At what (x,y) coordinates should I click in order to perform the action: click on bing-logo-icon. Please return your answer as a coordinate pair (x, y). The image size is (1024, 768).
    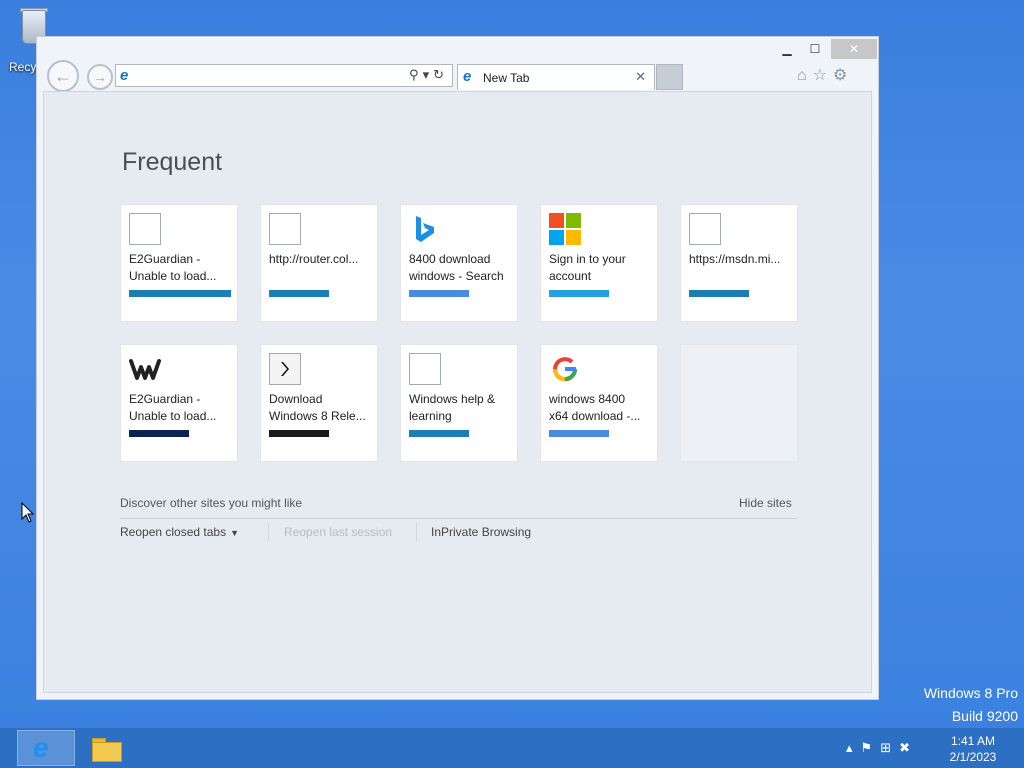
    Looking at the image, I should click on (425, 229).